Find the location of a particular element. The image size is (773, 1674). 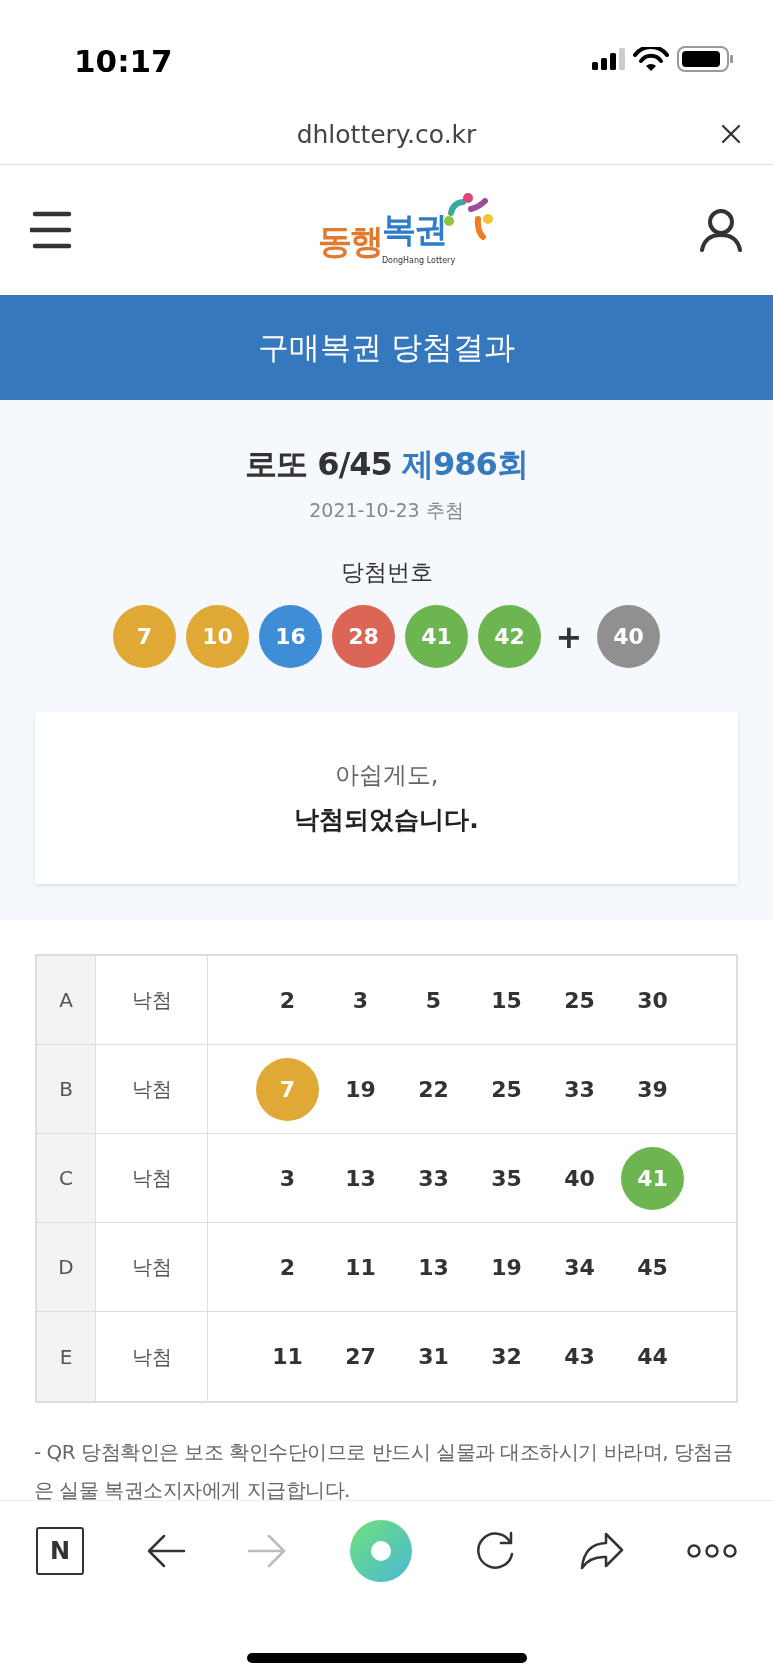

menu-icon is located at coordinates (51, 230).